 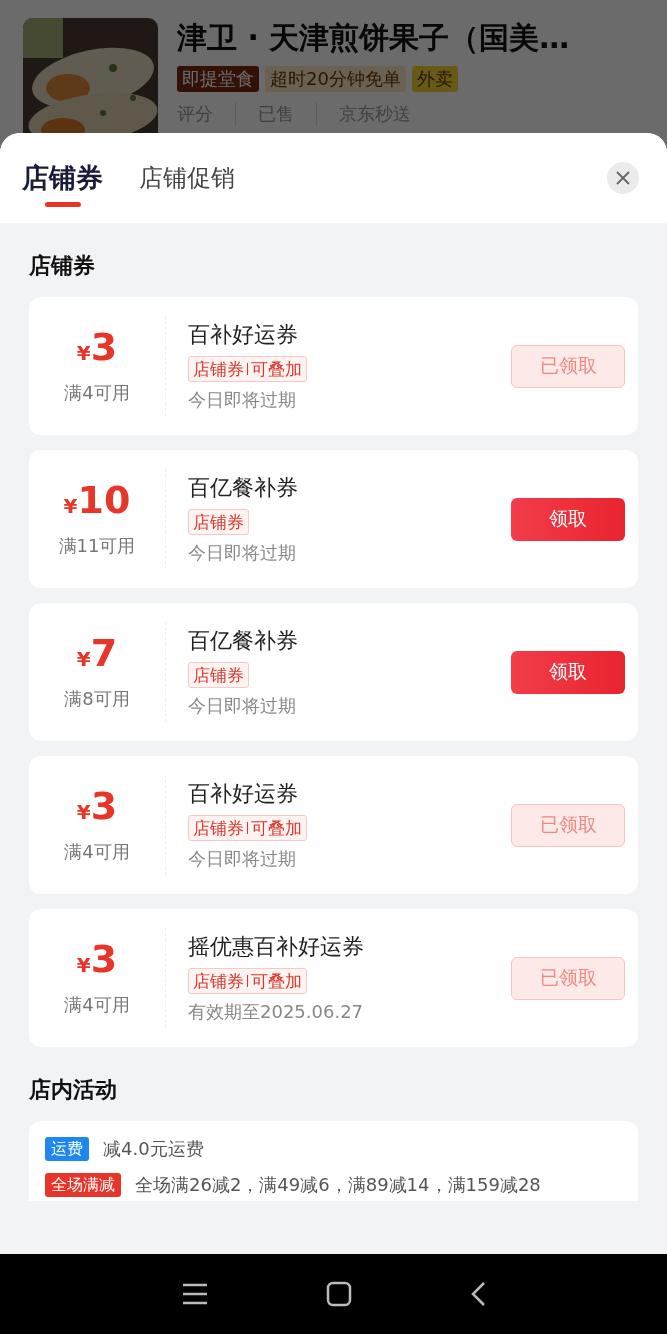 What do you see at coordinates (434, 79) in the screenshot?
I see `store-tag: 外卖` at bounding box center [434, 79].